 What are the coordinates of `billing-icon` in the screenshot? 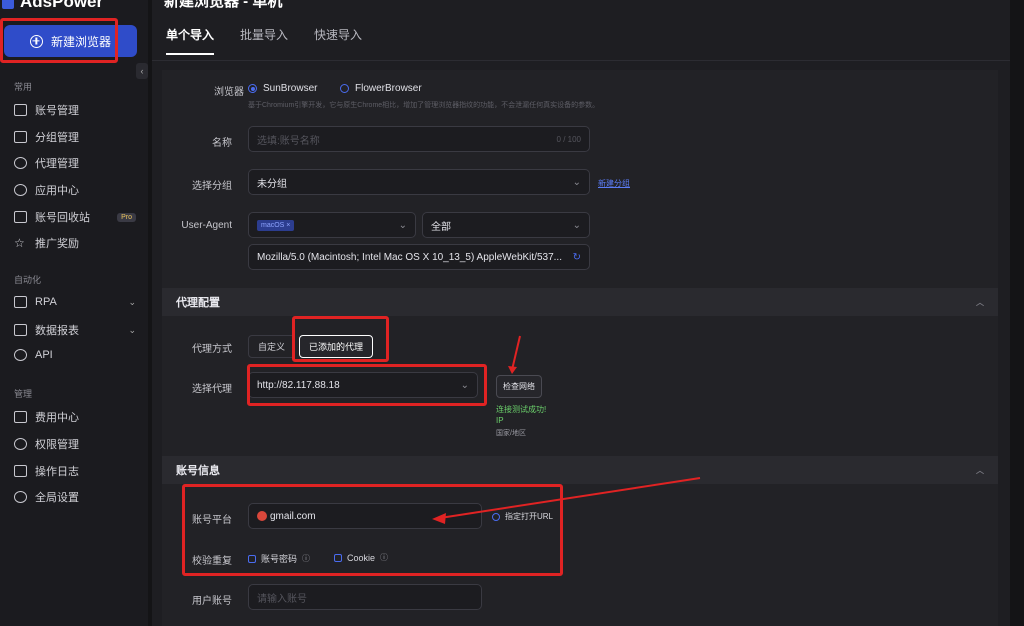 It's located at (20, 417).